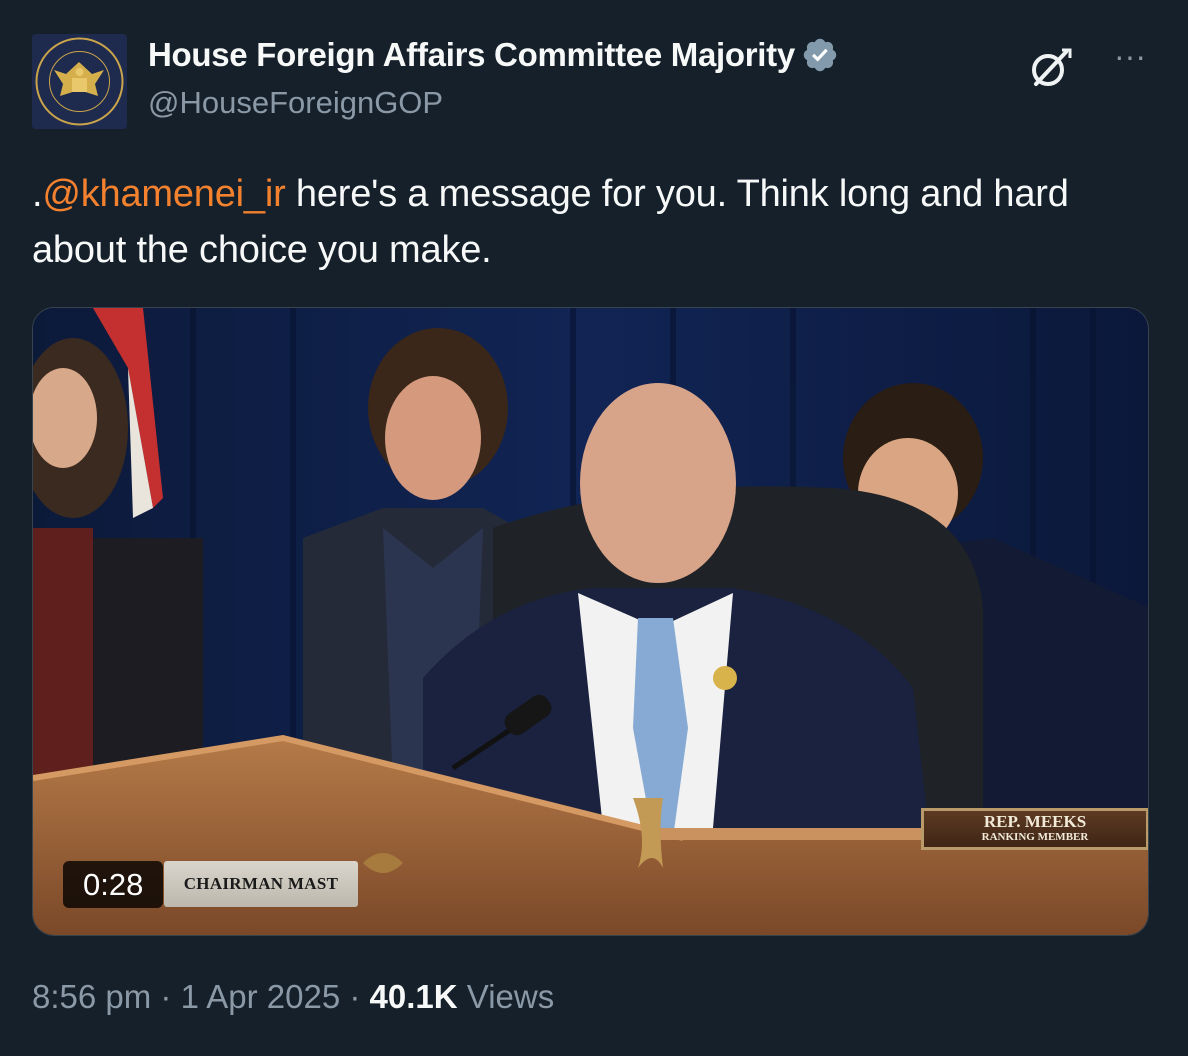 The image size is (1188, 1056). Describe the element at coordinates (1050, 68) in the screenshot. I see `grok-icon` at that location.